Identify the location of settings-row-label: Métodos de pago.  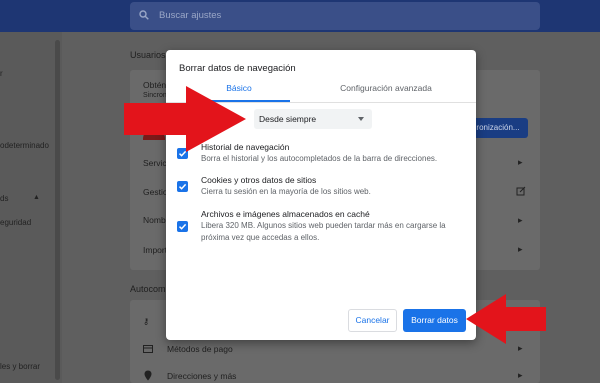
(200, 349).